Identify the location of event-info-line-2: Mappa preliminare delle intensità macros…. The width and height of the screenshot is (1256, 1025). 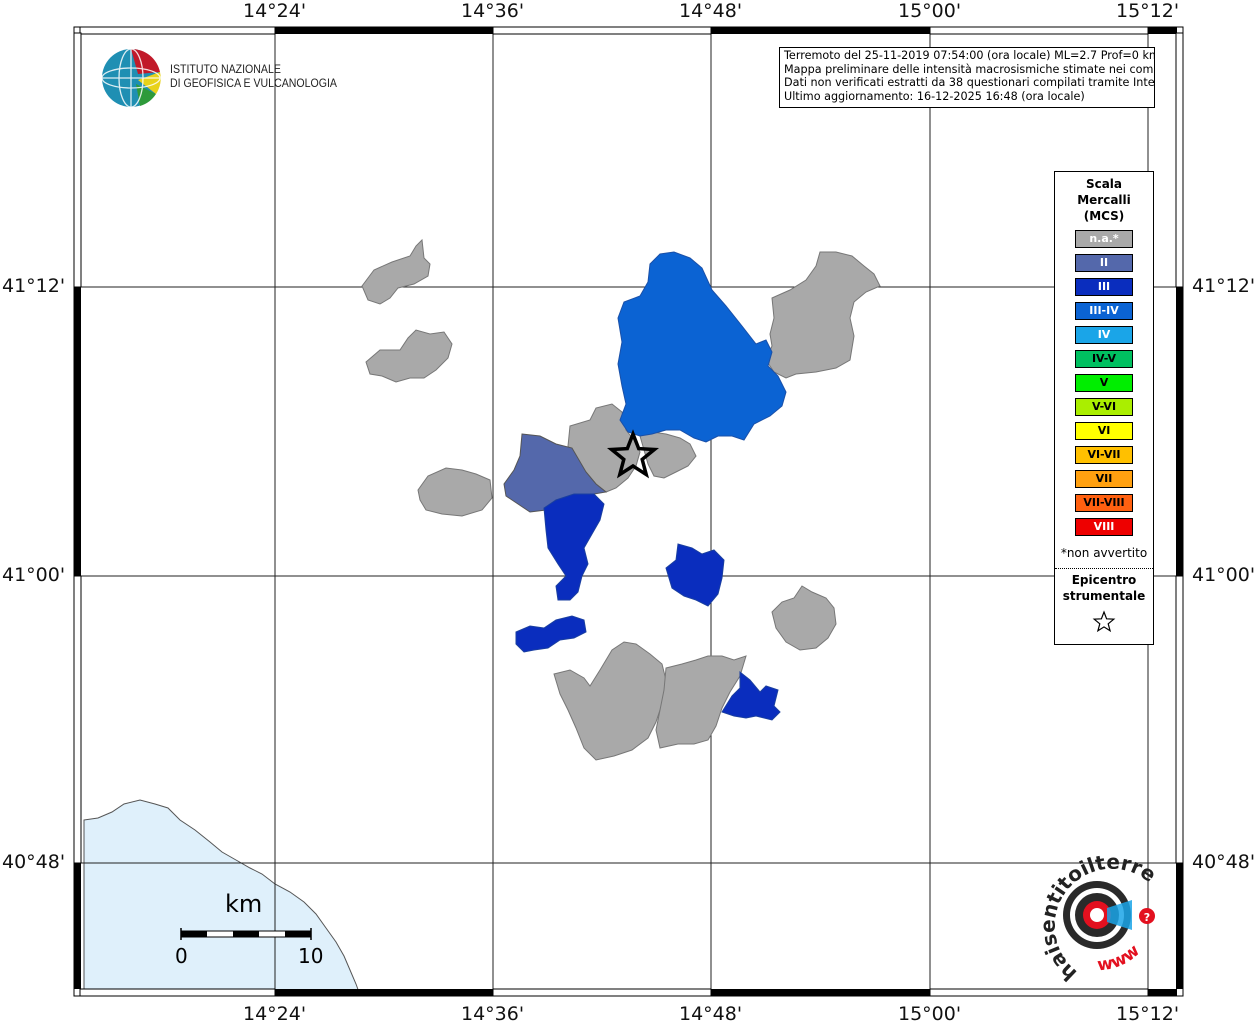
(969, 69).